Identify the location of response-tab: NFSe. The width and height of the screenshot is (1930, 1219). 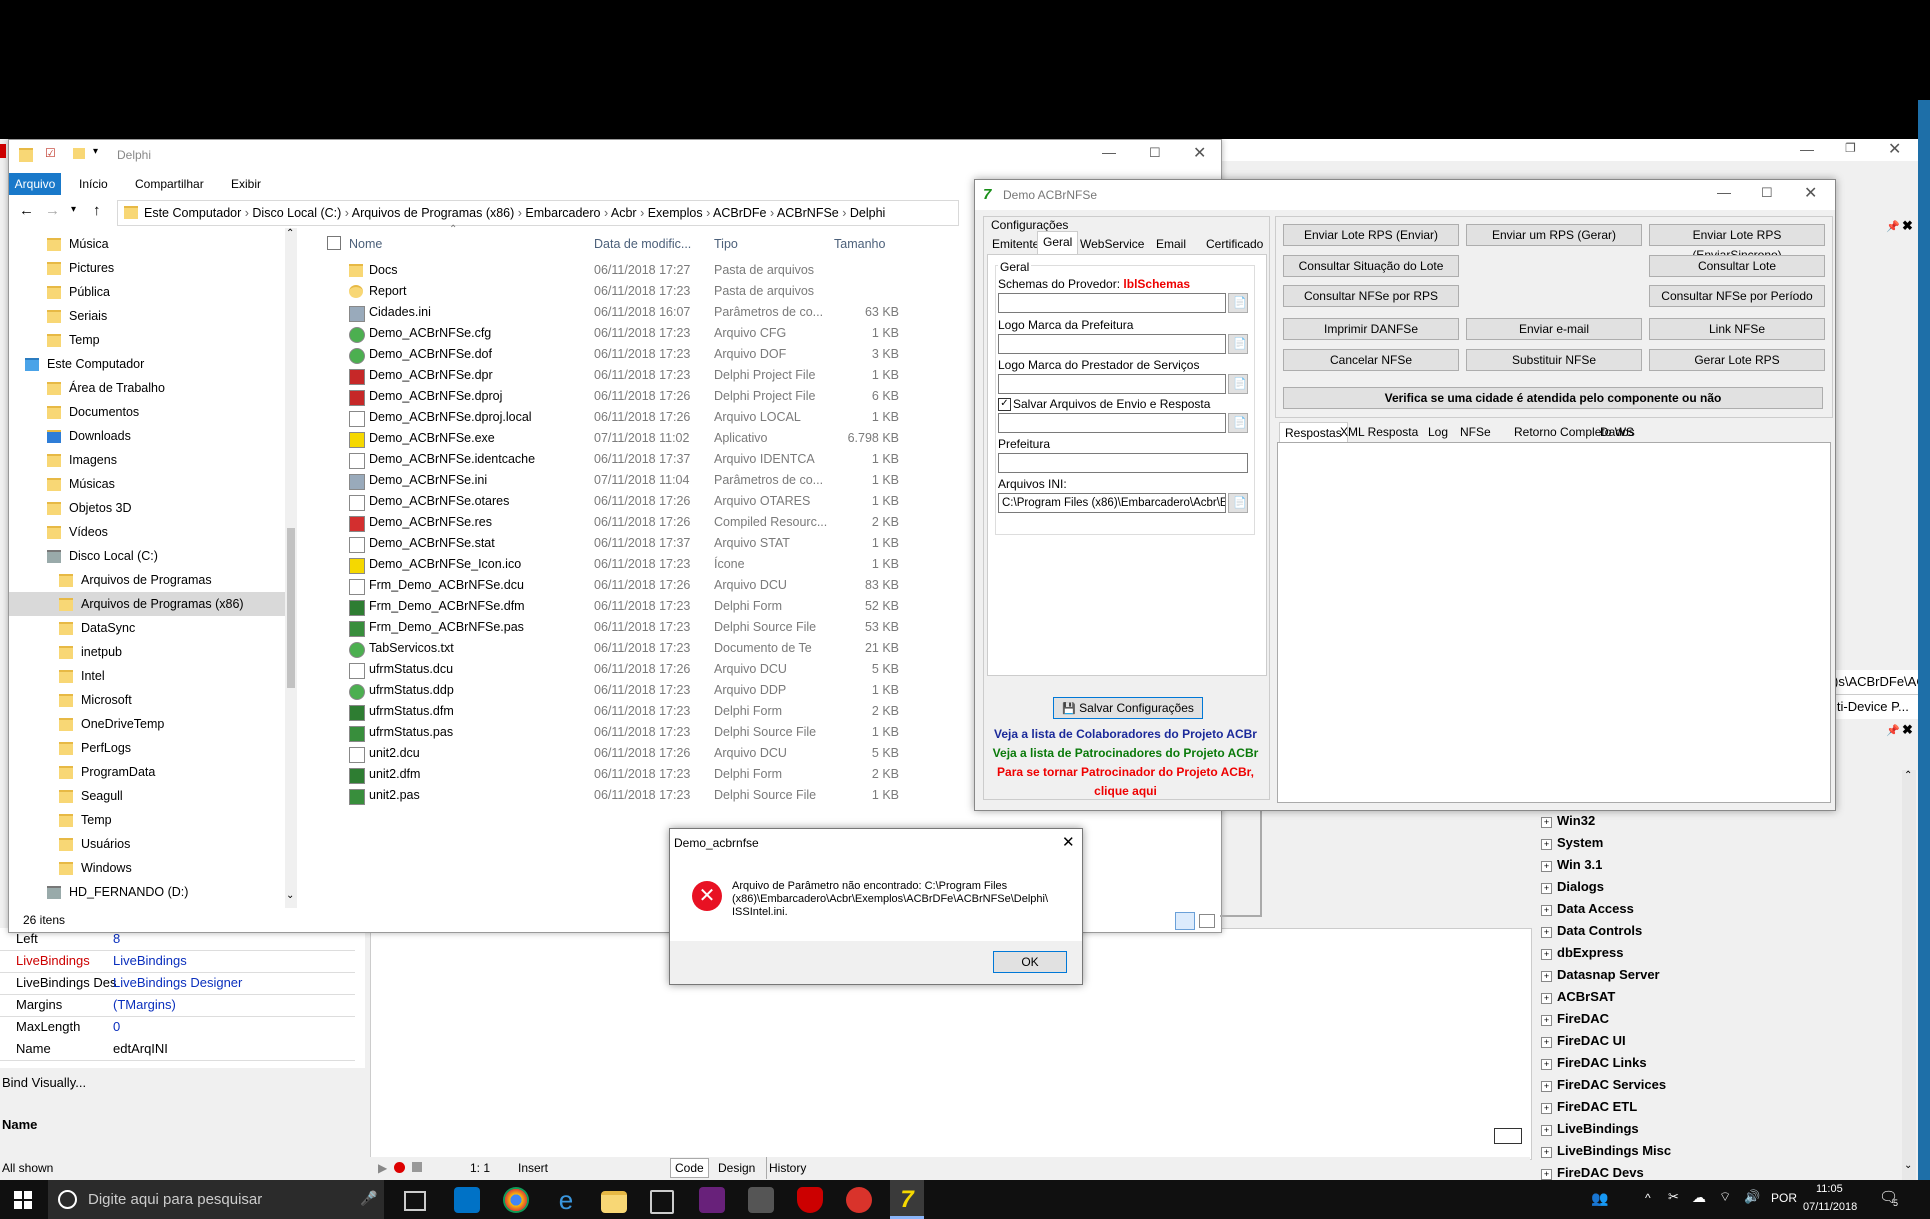
(1475, 432).